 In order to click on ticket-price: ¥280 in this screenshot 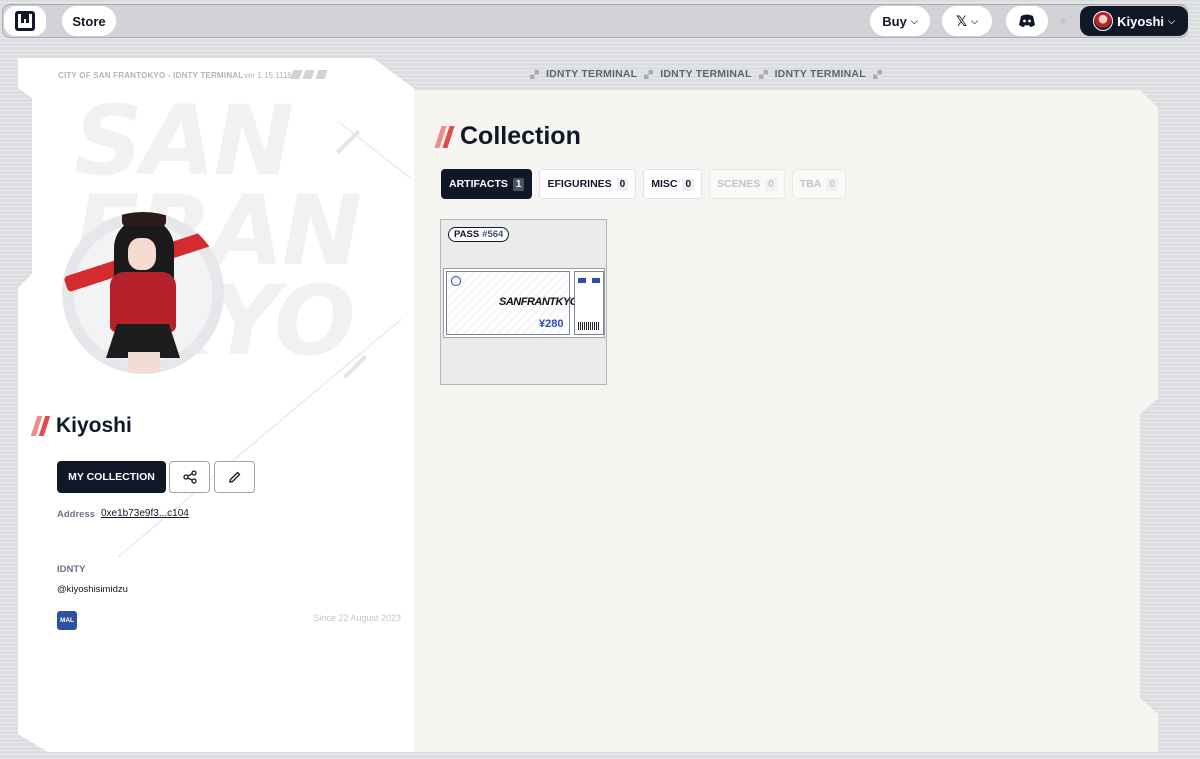, I will do `click(551, 324)`.